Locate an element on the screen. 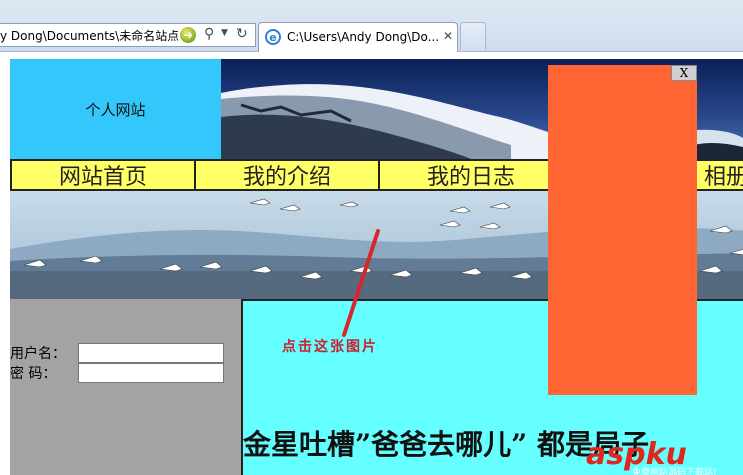 This screenshot has width=743, height=475. username-input is located at coordinates (151, 353).